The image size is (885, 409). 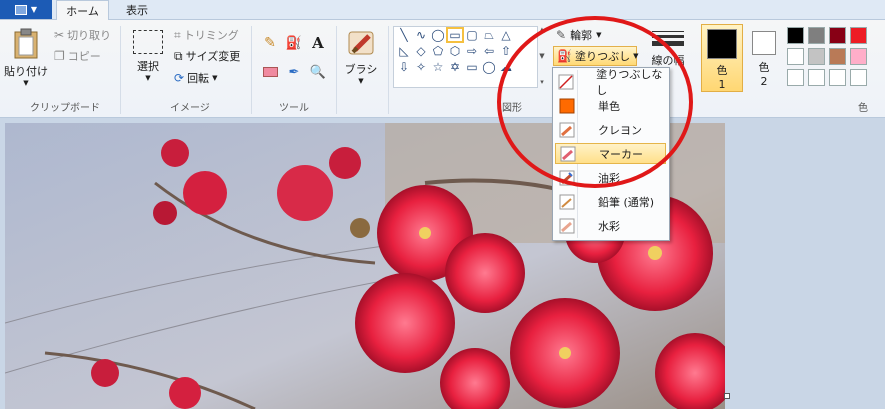 What do you see at coordinates (438, 67) in the screenshot?
I see `five-point-star-shape-icon: ☆` at bounding box center [438, 67].